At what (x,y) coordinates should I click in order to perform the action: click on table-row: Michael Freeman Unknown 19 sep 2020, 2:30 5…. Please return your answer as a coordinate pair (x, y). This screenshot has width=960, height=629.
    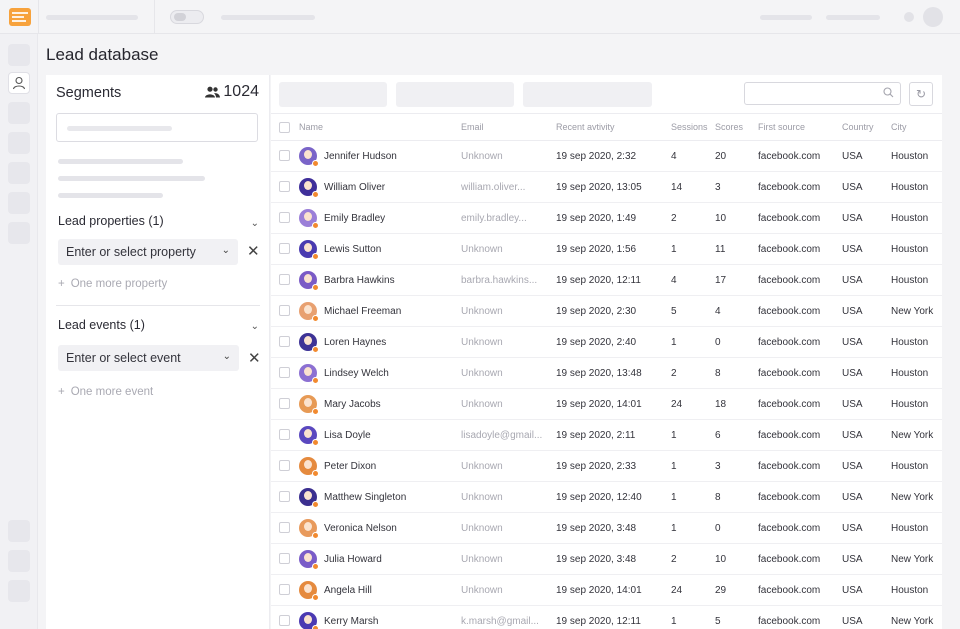
    Looking at the image, I should click on (606, 311).